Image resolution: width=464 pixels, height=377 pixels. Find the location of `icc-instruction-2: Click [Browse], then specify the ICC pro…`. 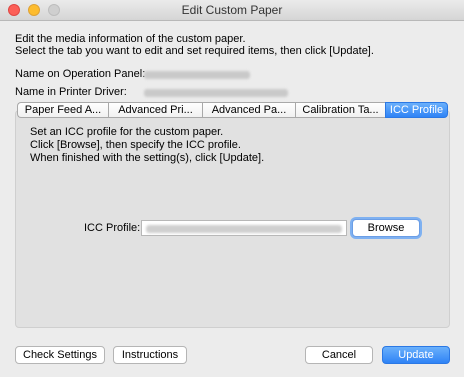

icc-instruction-2: Click [Browse], then specify the ICC pro… is located at coordinates (135, 145).